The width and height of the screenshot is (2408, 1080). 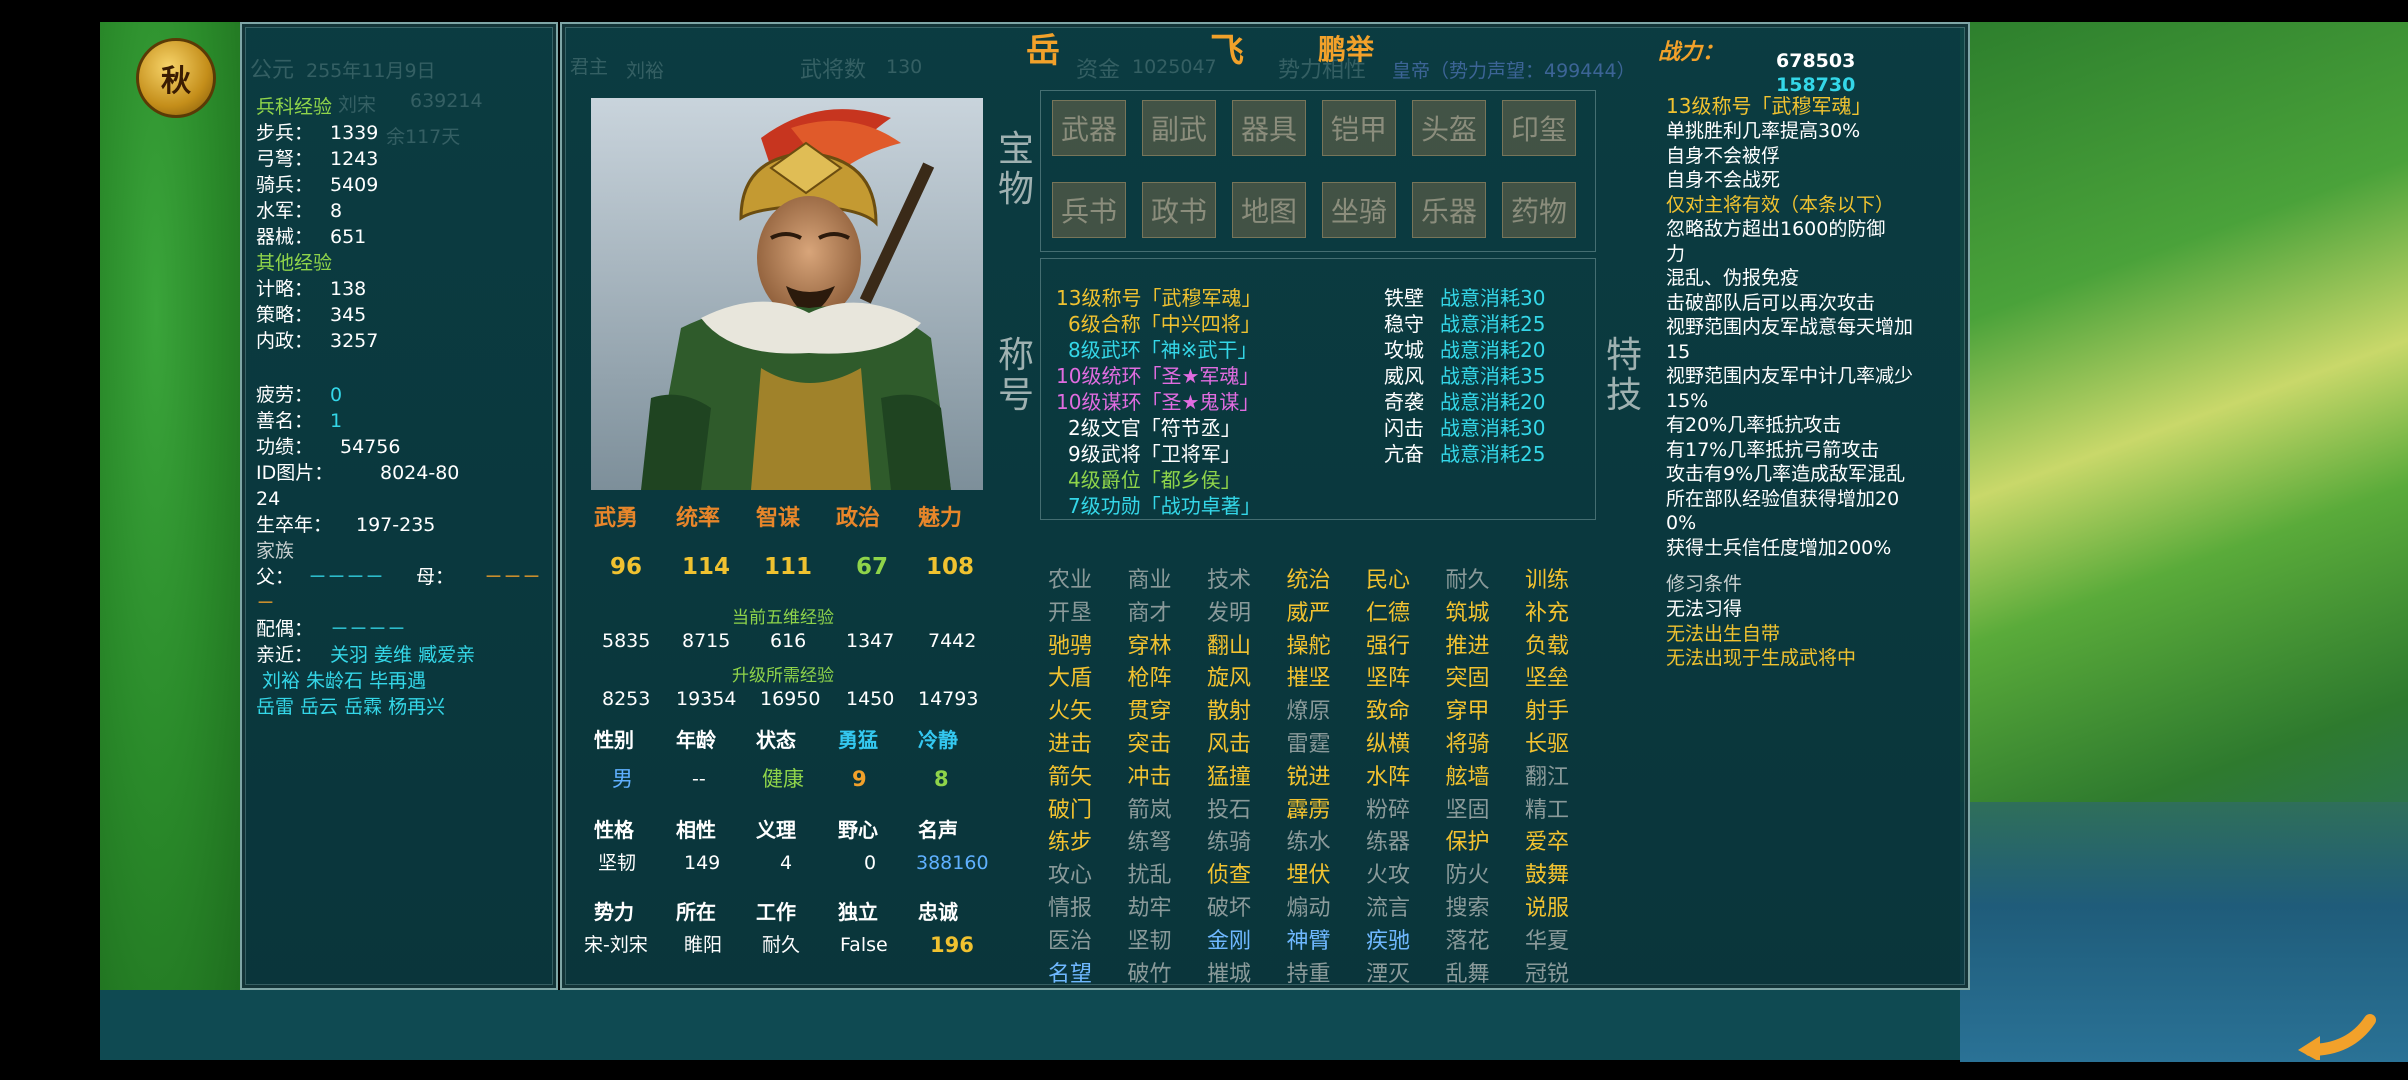 I want to click on title-item-4: 10级谋环「圣★鬼谋」, so click(x=1157, y=402).